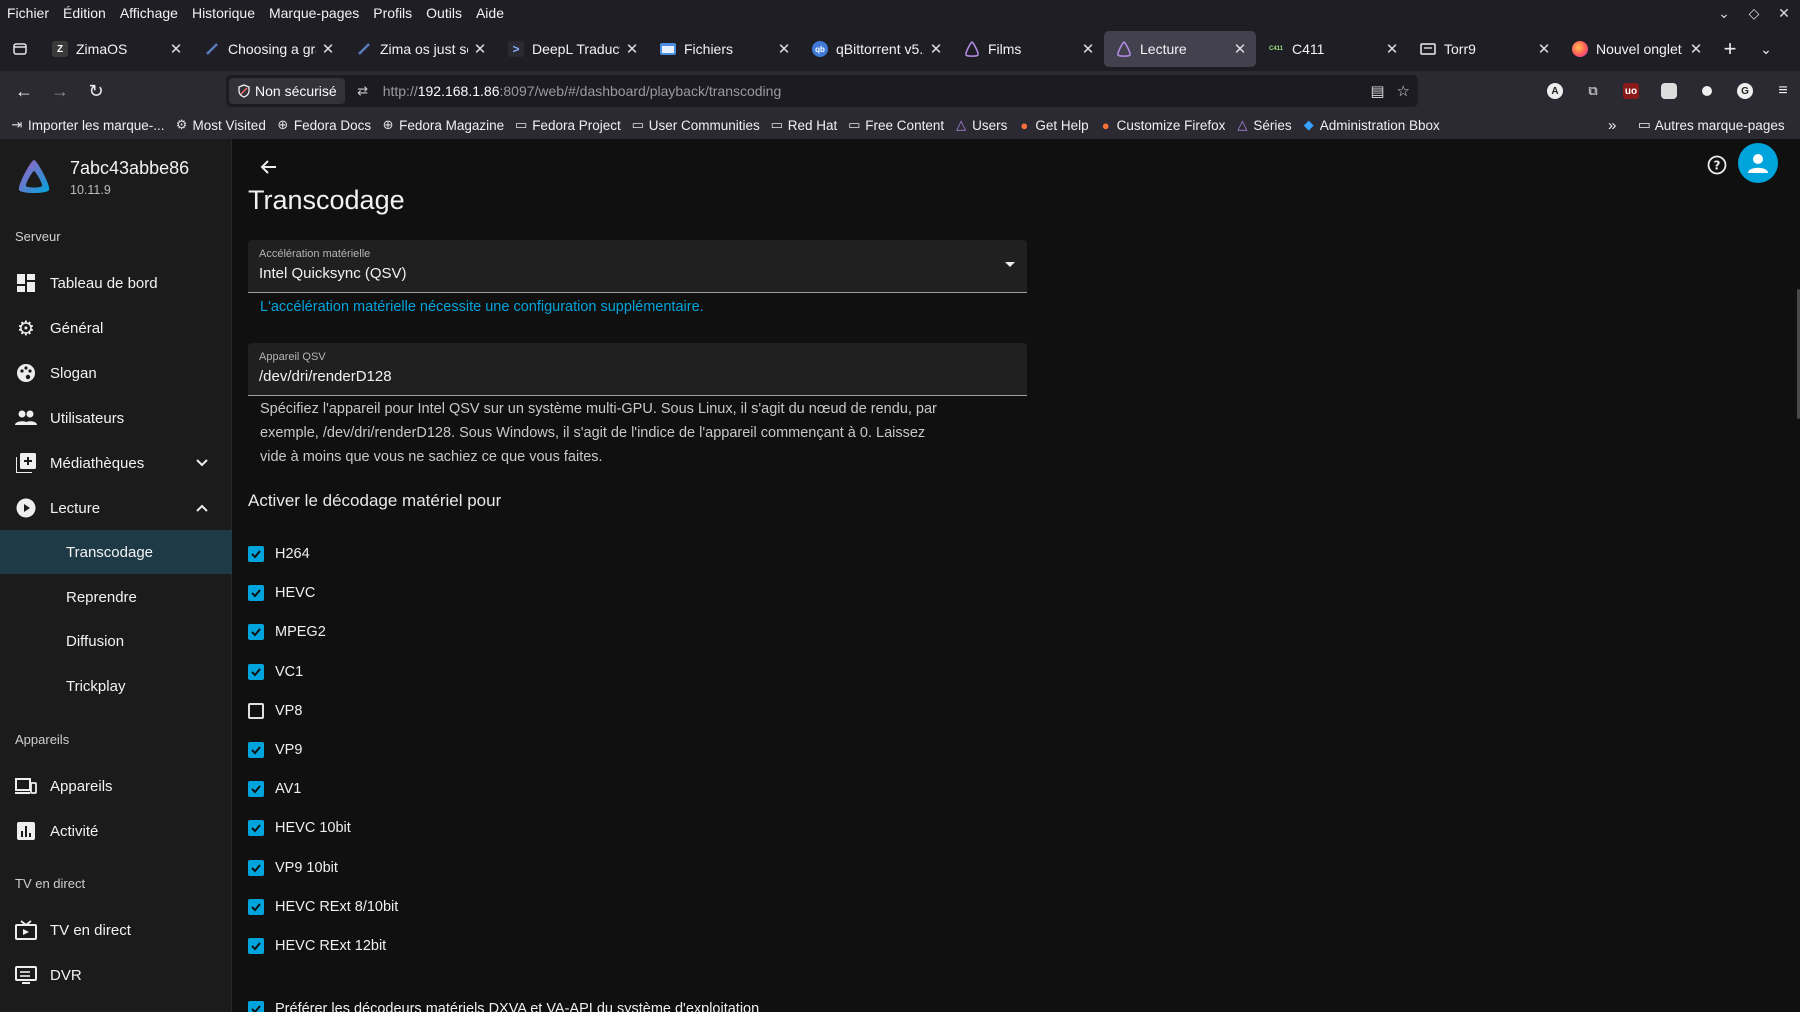 Image resolution: width=1800 pixels, height=1012 pixels. What do you see at coordinates (1766, 49) in the screenshot?
I see `tab-overflow-icon: ⌄` at bounding box center [1766, 49].